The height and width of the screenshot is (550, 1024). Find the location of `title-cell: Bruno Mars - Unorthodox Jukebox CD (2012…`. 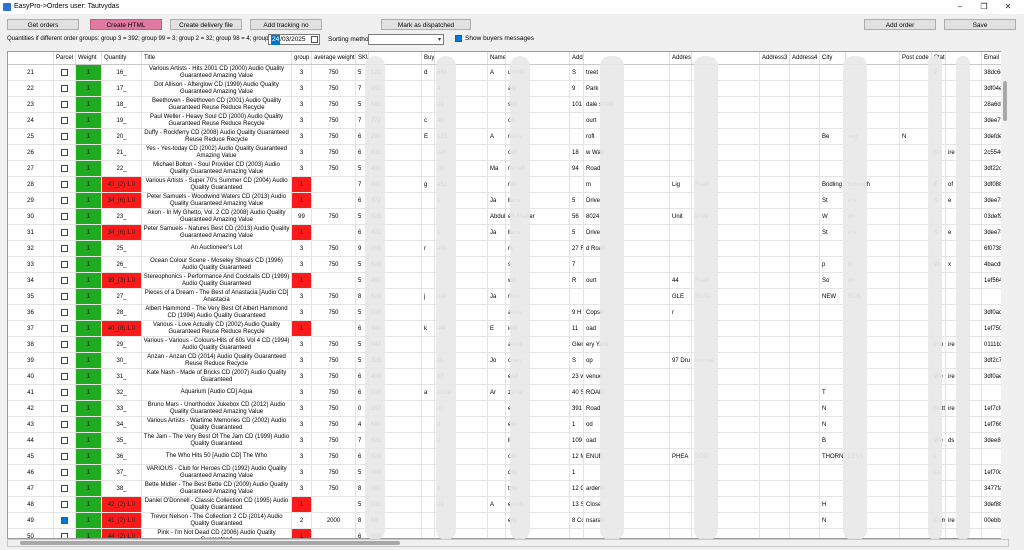

title-cell: Bruno Mars - Unorthodox Jukebox CD (2012… is located at coordinates (217, 408).